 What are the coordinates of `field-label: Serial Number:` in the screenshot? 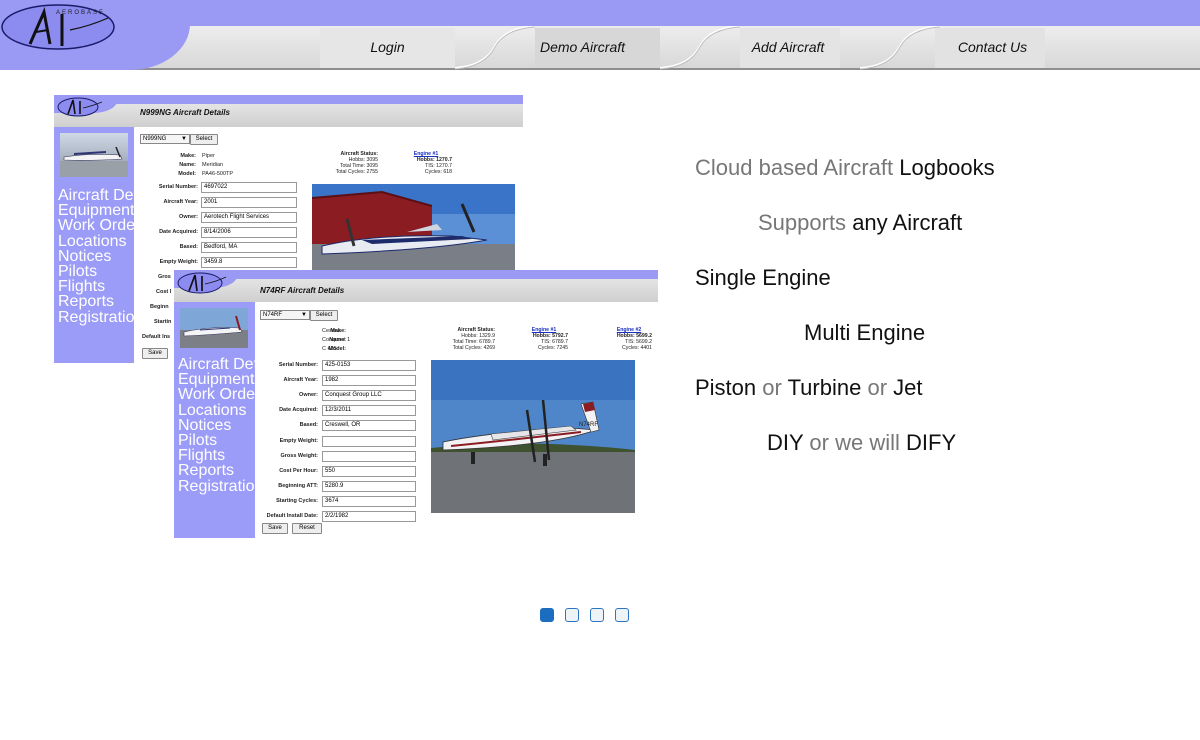 It's located at (298, 365).